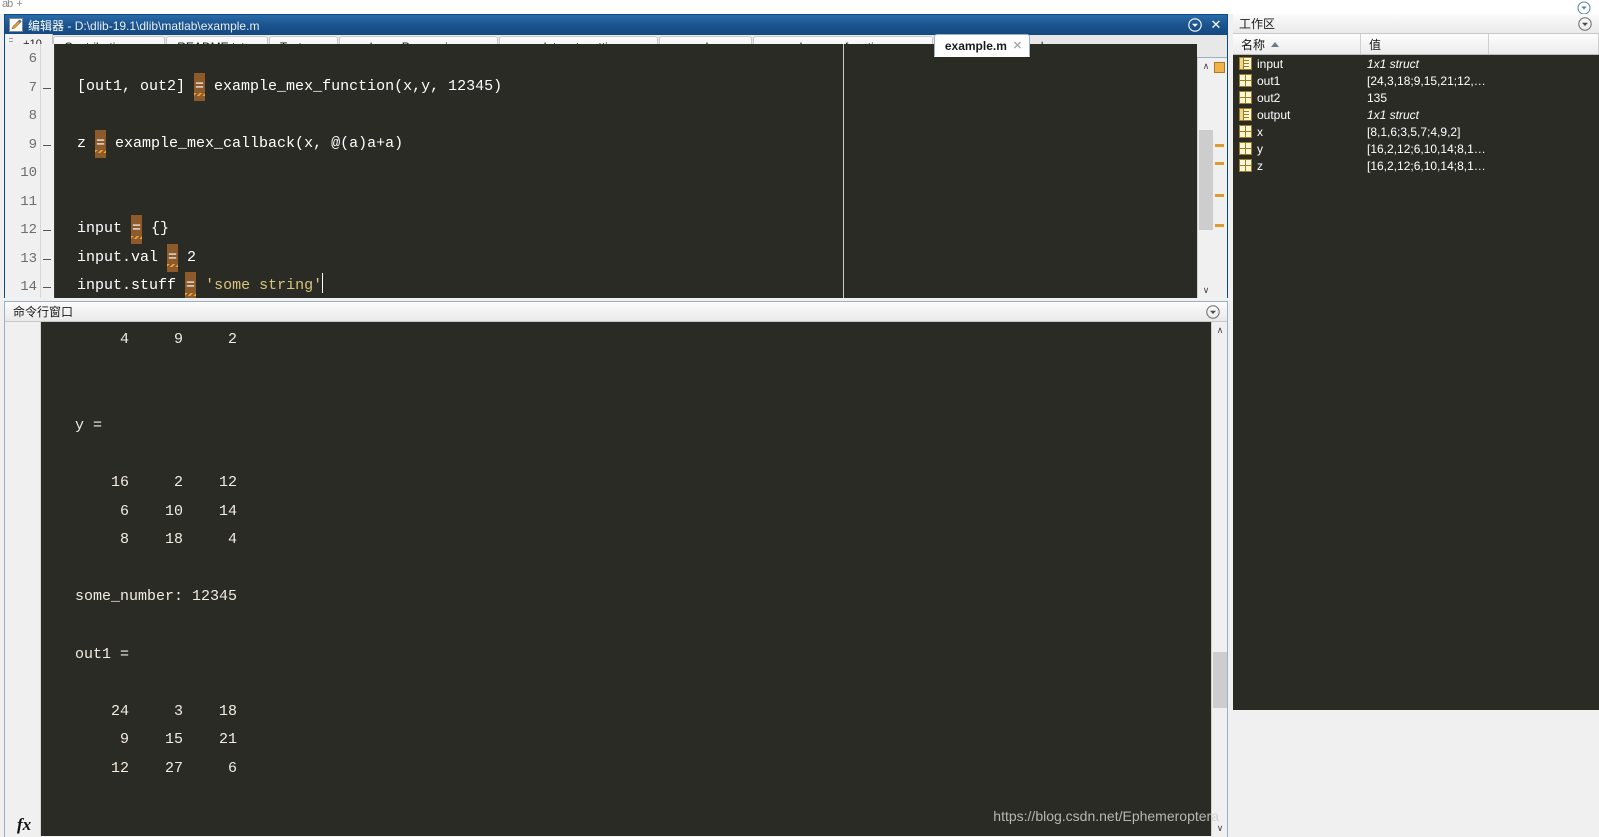  Describe the element at coordinates (843, 171) in the screenshot. I see `column-ruler` at that location.